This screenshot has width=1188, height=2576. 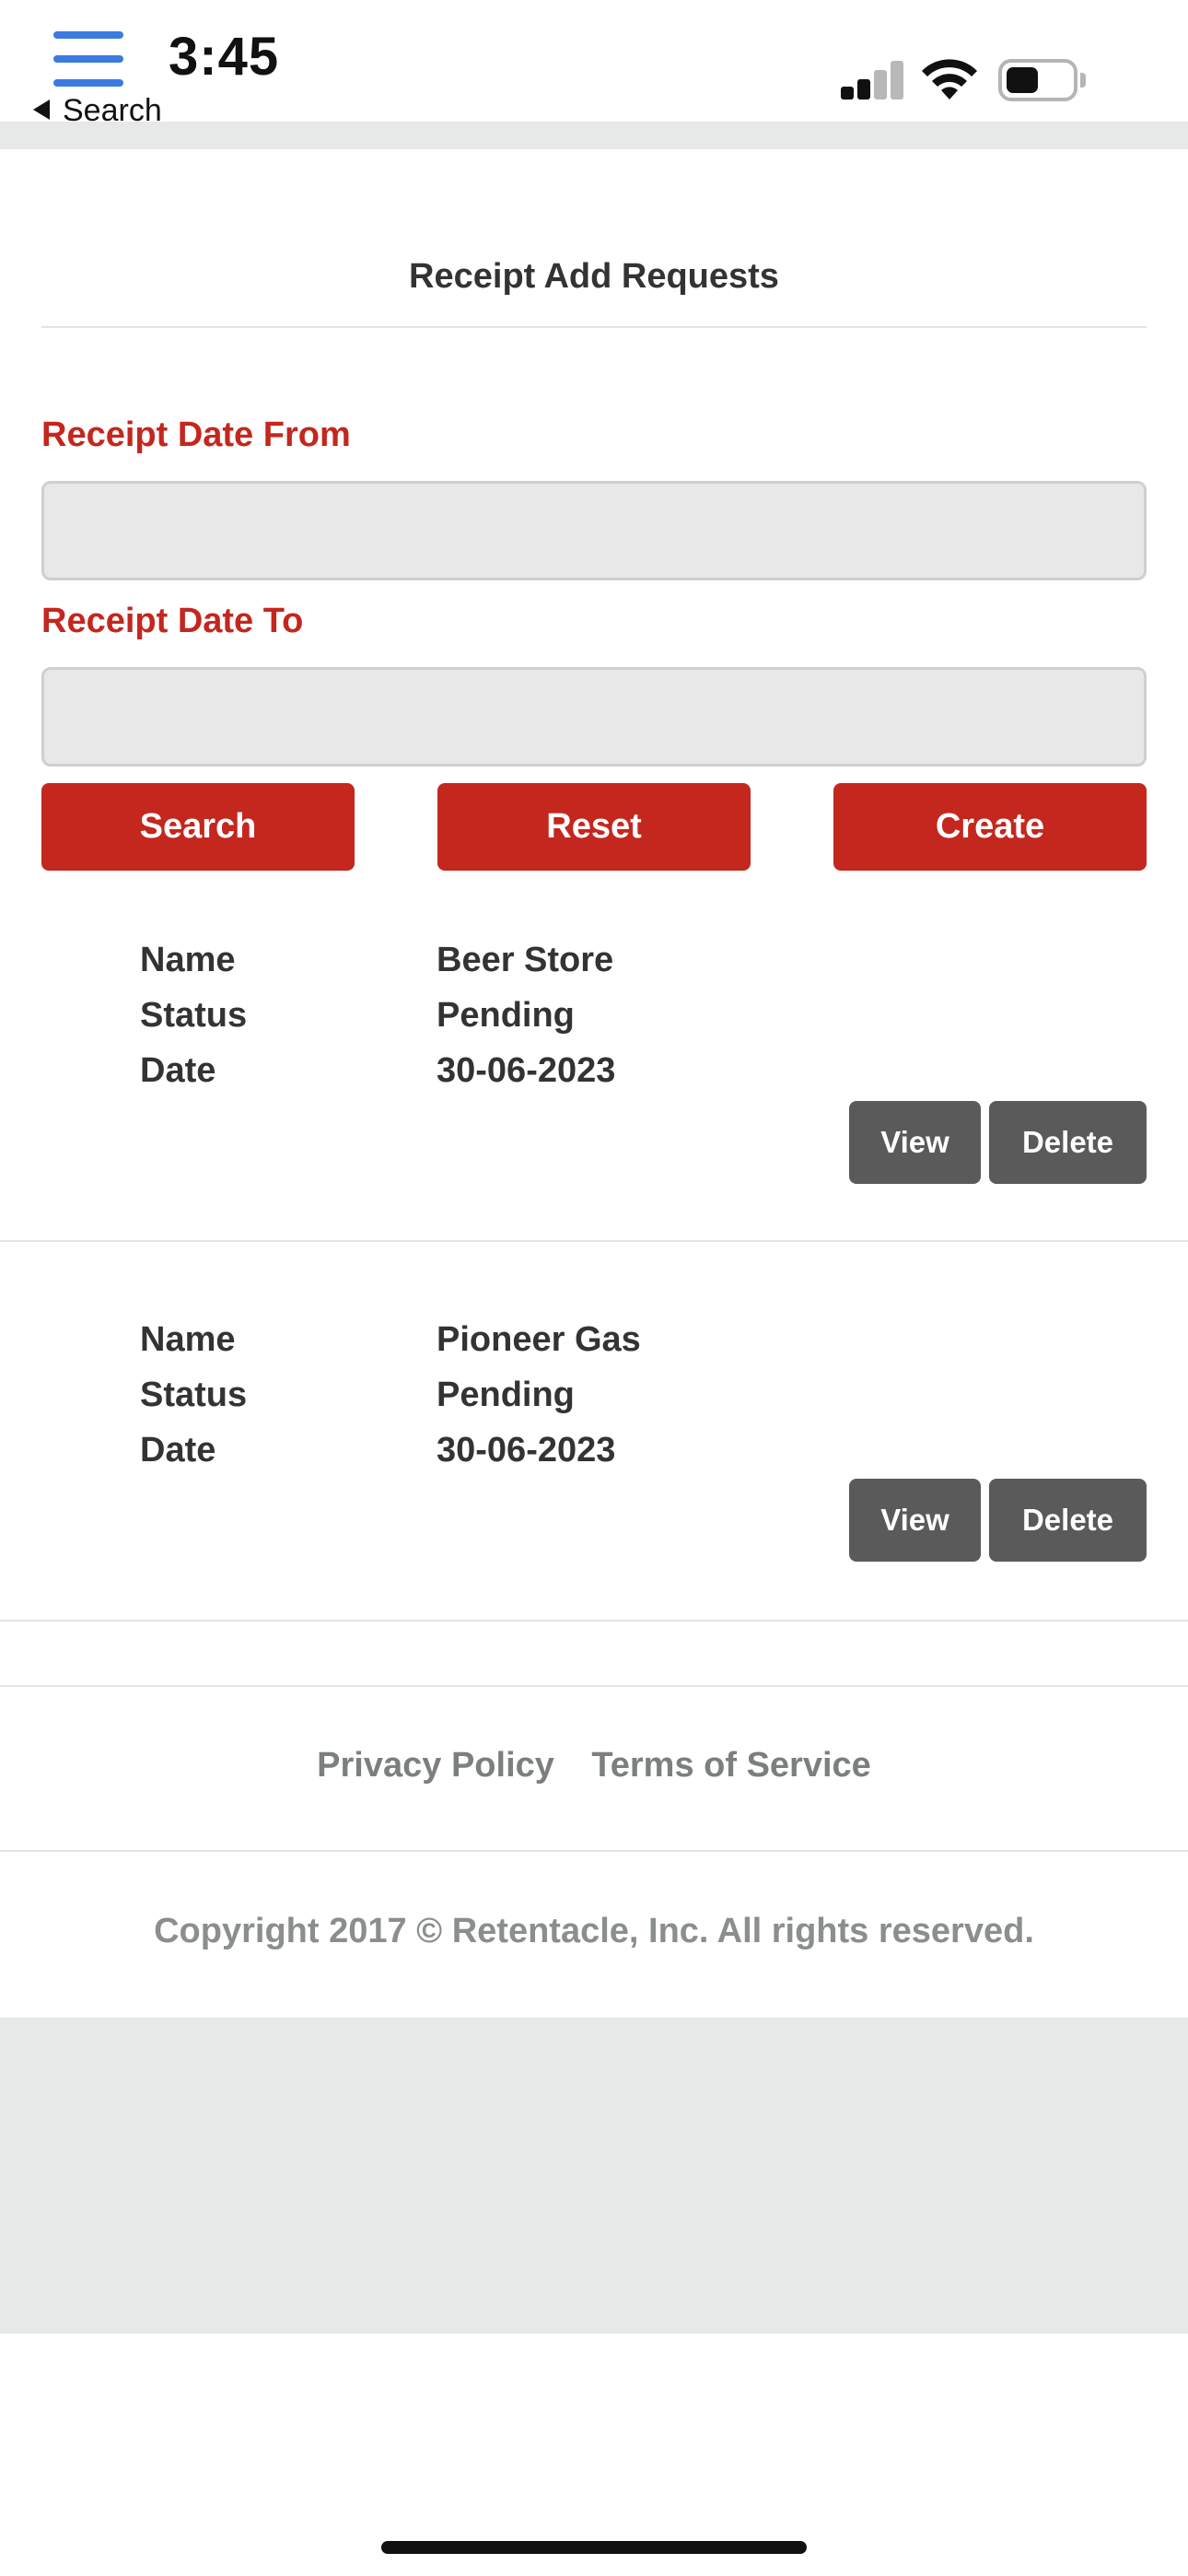 What do you see at coordinates (594, 2547) in the screenshot?
I see `home-indicator` at bounding box center [594, 2547].